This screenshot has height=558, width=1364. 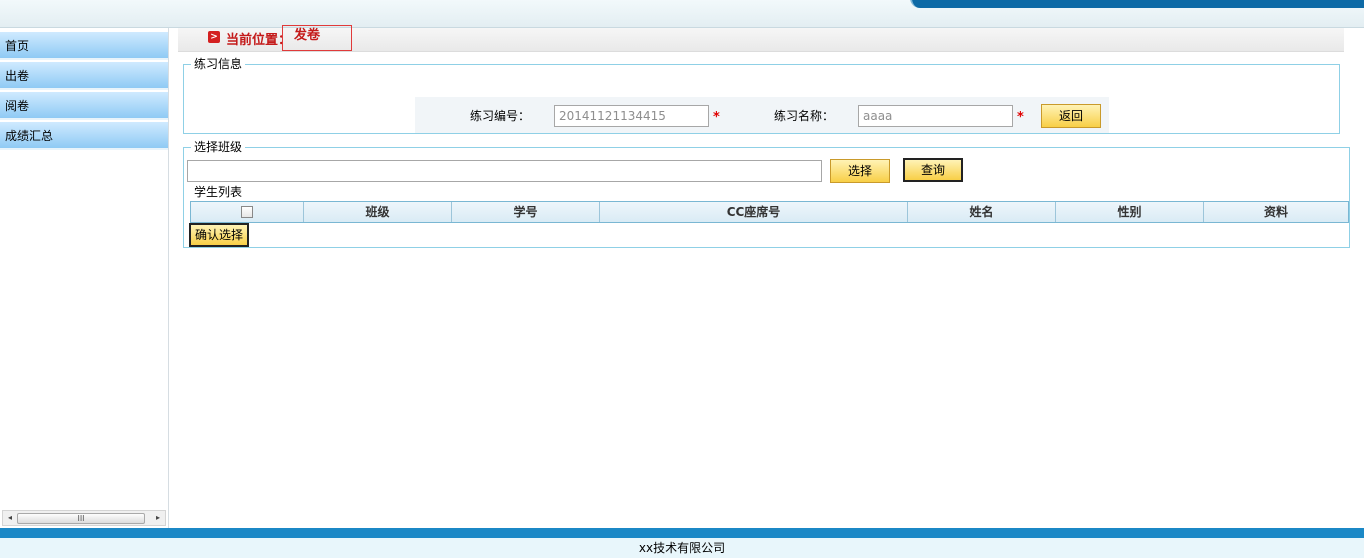 I want to click on practice-number-label: 练习编号：, so click(x=500, y=116).